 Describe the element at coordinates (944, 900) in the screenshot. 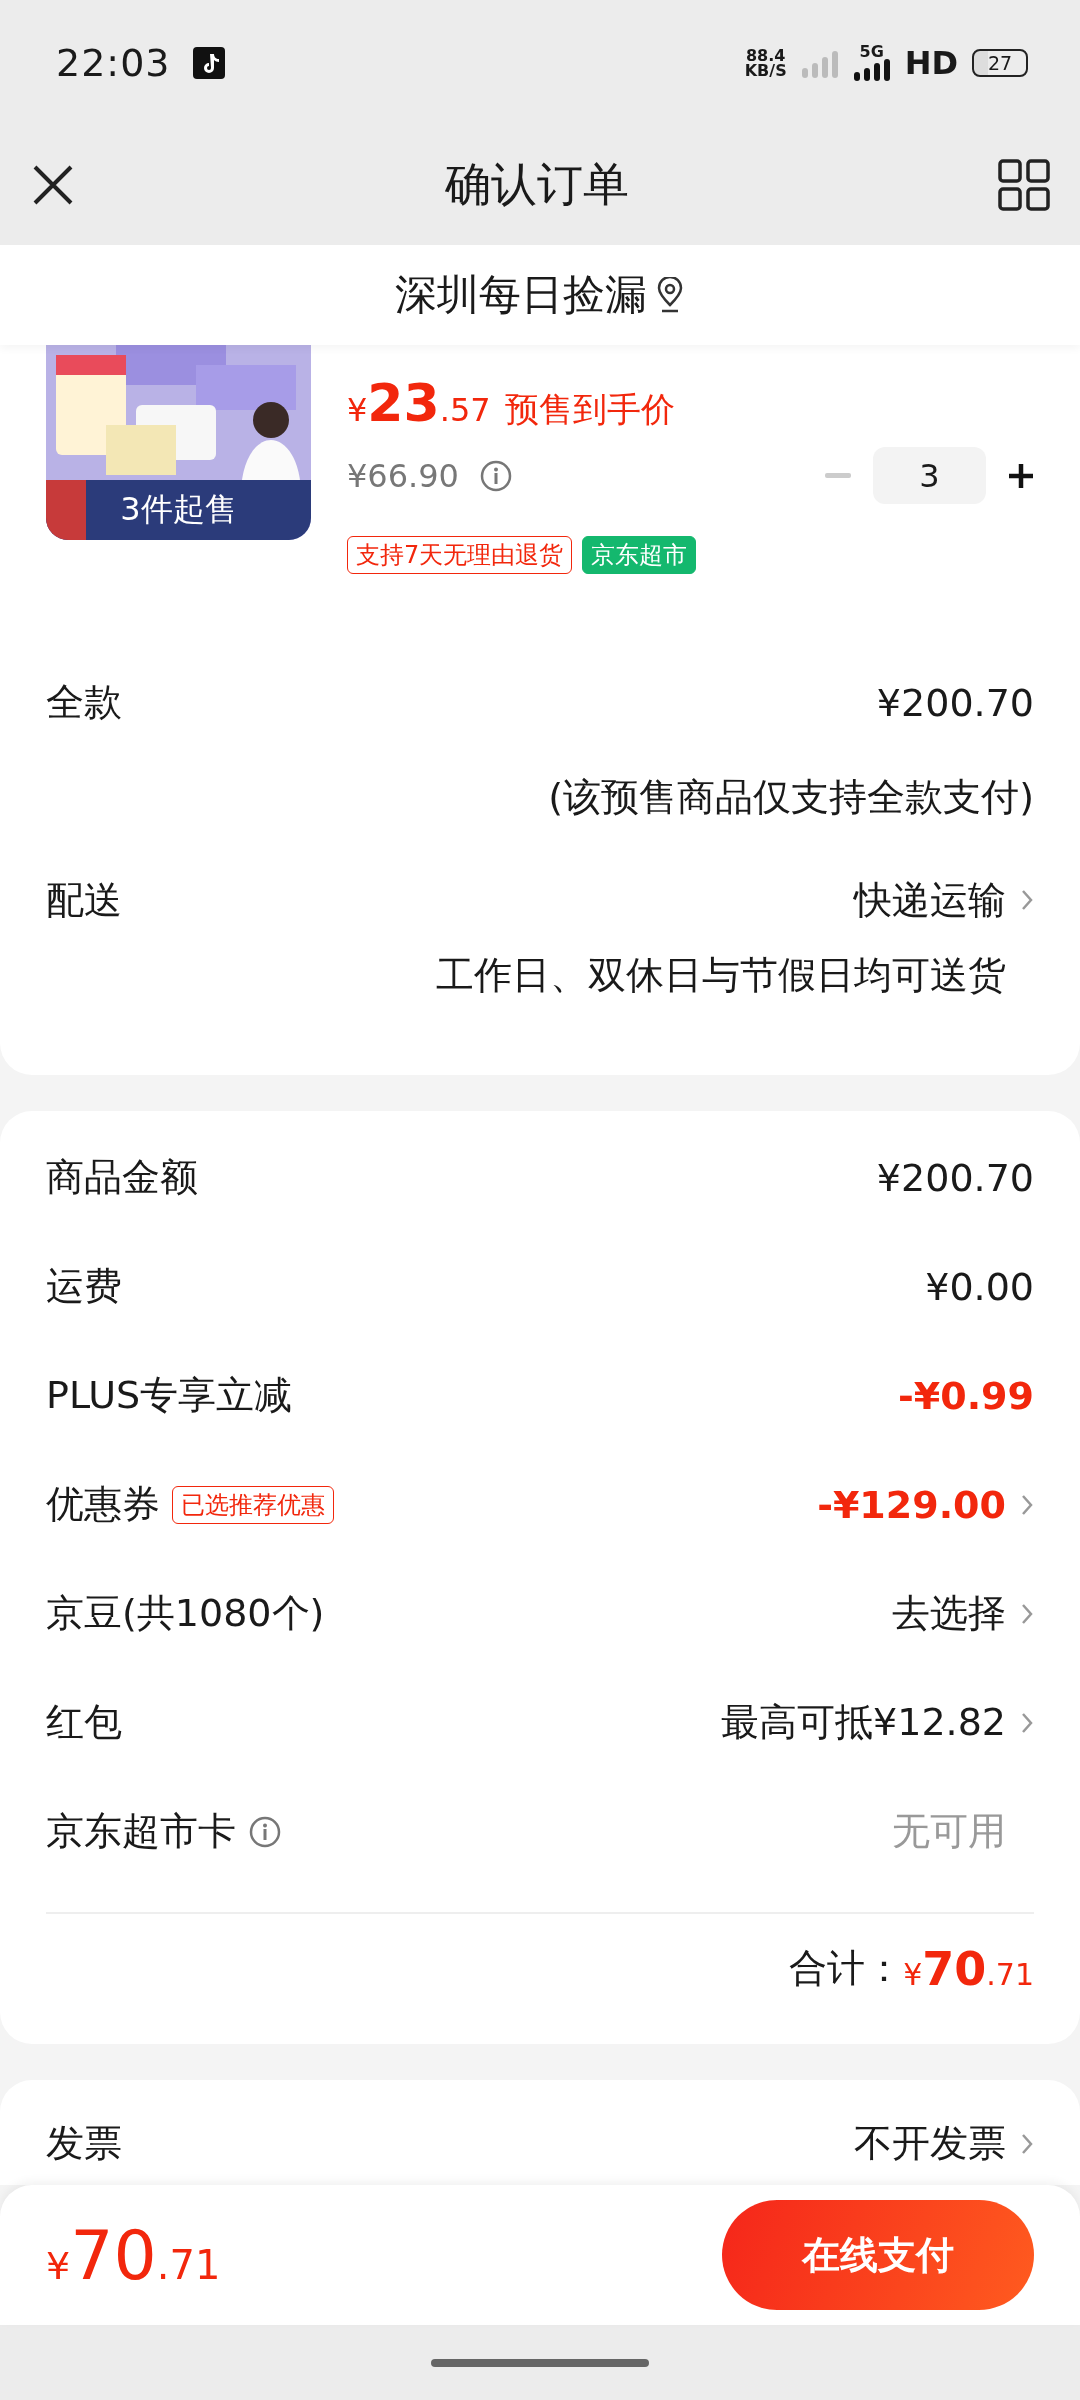

I see `delivery-method: 快递运输` at that location.